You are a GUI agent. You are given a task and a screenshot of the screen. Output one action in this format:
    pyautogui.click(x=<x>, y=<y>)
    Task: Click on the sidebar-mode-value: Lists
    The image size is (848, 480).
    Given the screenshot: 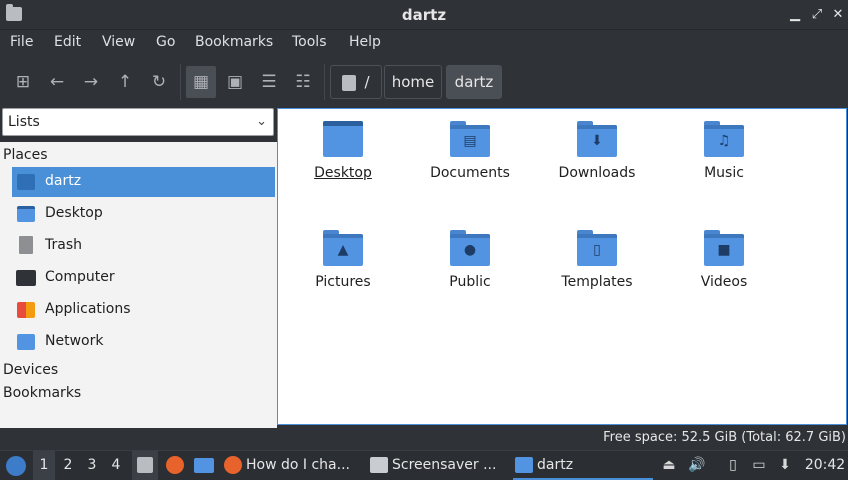 What is the action you would take?
    pyautogui.click(x=24, y=122)
    